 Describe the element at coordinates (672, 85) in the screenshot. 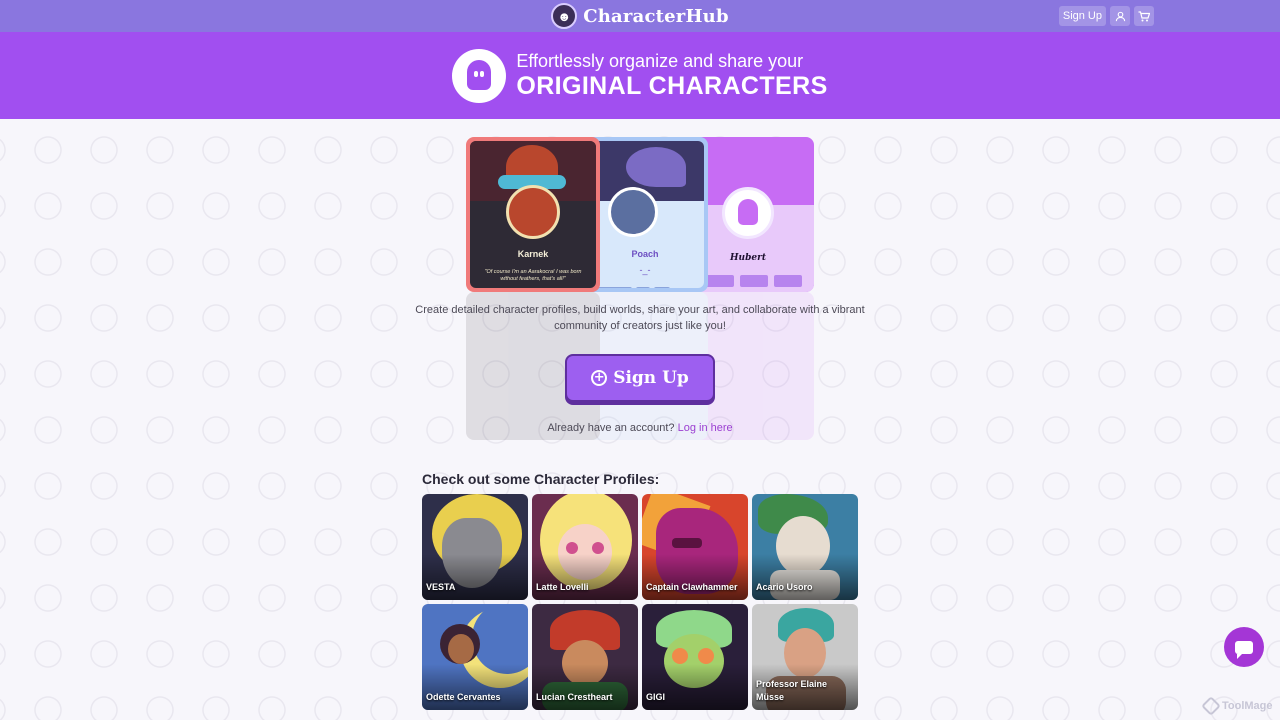

I see `hero-headline: ORIGINAL CHARACTERS` at that location.